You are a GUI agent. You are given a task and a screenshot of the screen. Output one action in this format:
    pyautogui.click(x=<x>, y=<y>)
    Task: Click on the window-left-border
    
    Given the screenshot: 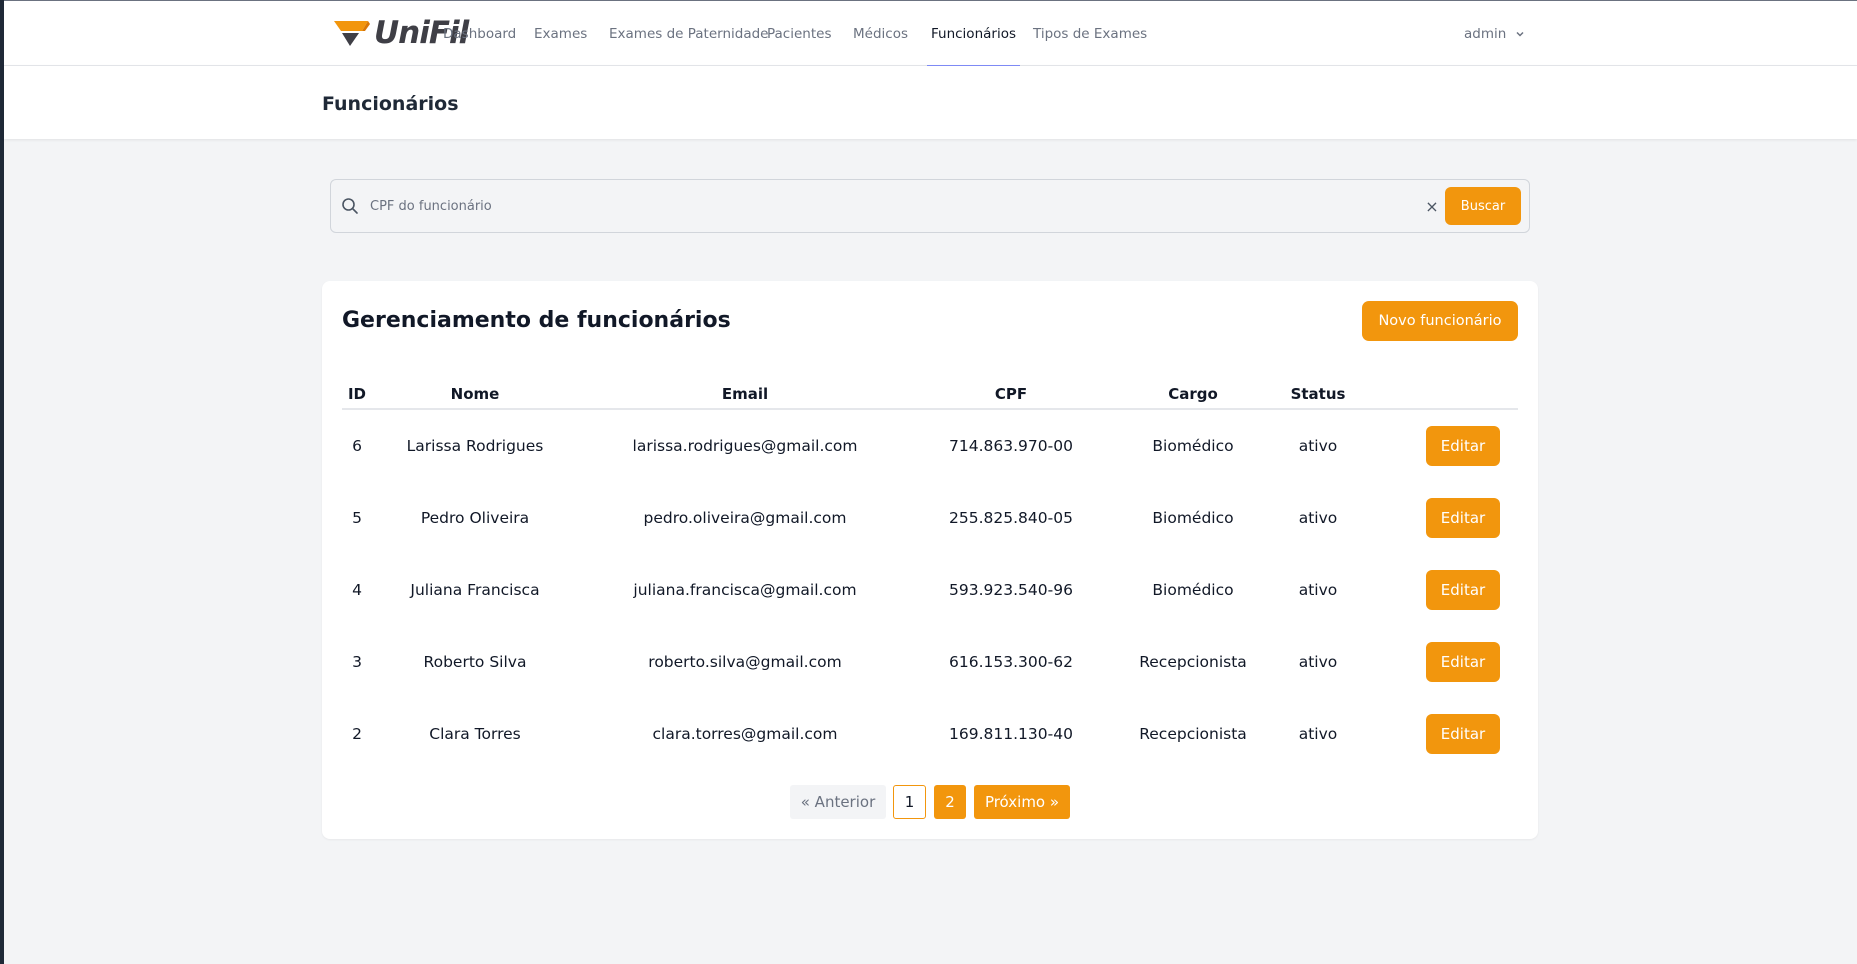 What is the action you would take?
    pyautogui.click(x=2, y=482)
    